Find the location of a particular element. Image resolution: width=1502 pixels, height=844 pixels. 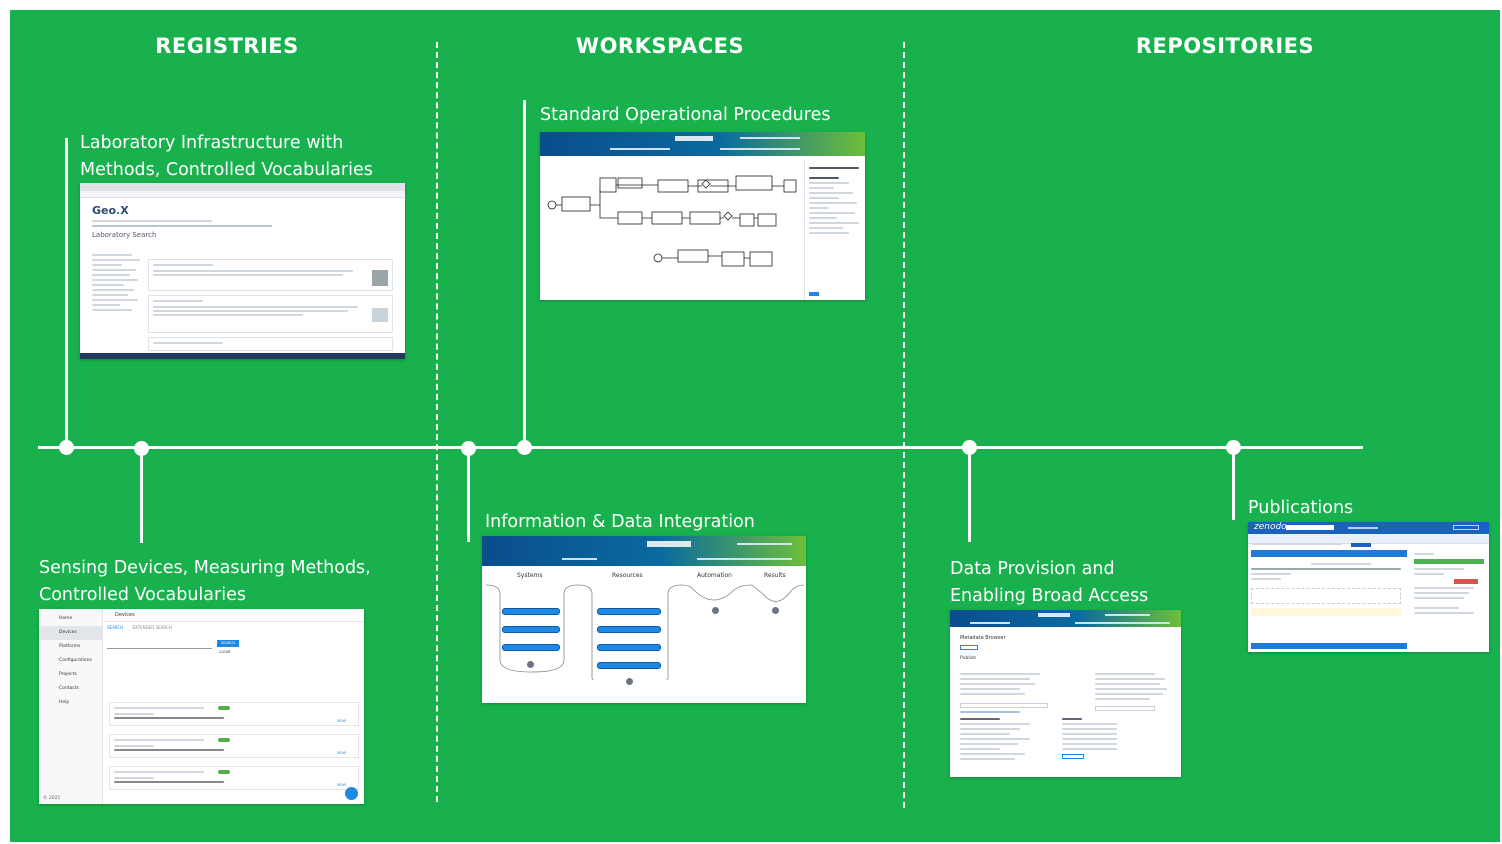

publish-button is located at coordinates (1449, 561).